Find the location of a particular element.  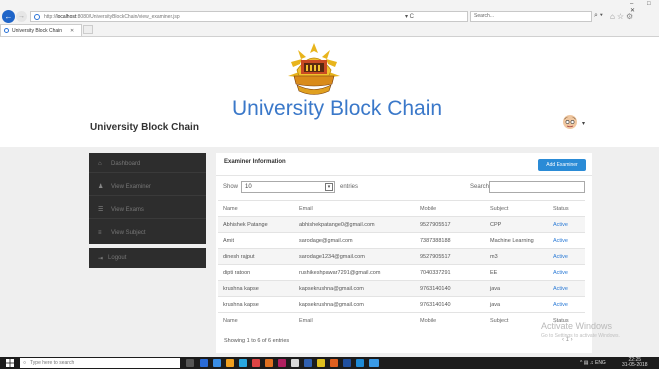

system-tray: ^ ▤ ♫ ENG is located at coordinates (593, 363).